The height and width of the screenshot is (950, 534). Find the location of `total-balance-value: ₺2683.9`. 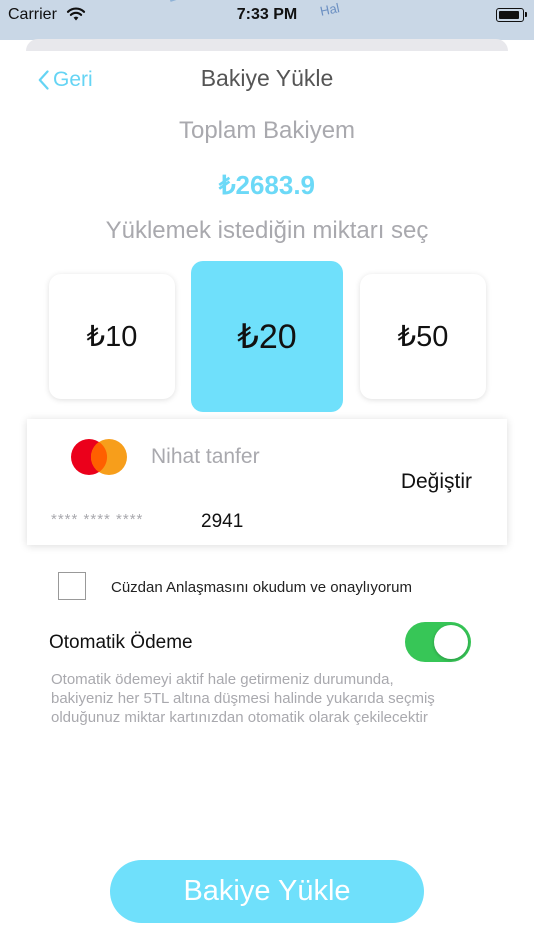

total-balance-value: ₺2683.9 is located at coordinates (267, 185).